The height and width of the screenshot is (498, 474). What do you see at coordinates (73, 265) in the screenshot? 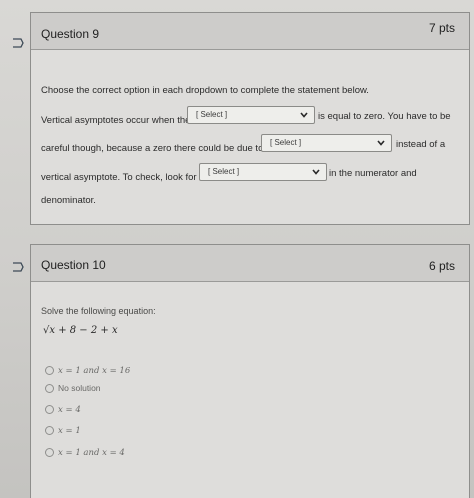
I see `question-10-title: Question 10` at bounding box center [73, 265].